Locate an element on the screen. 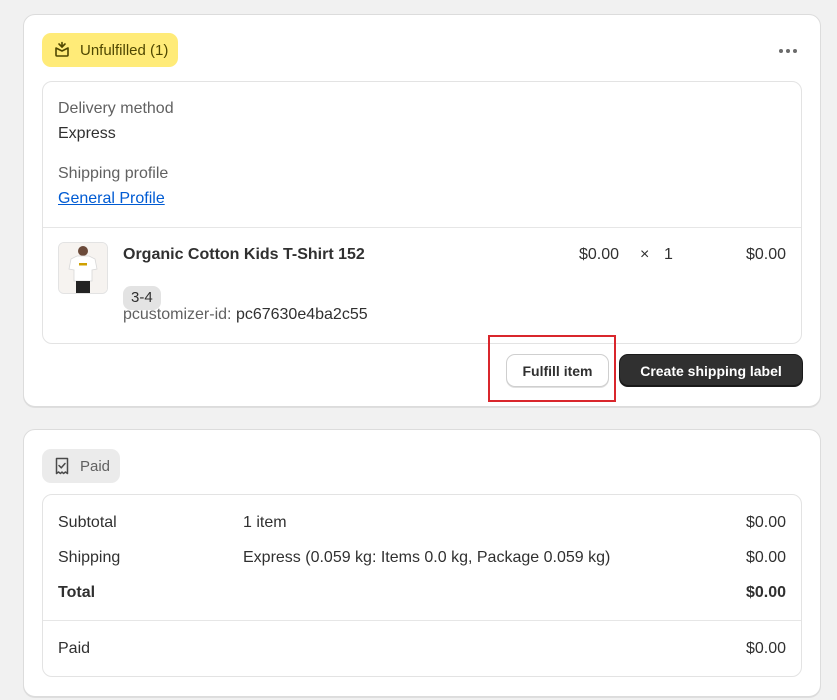 This screenshot has width=837, height=700. product-name: Organic Cotton Kids T-Shirt 152 is located at coordinates (244, 255).